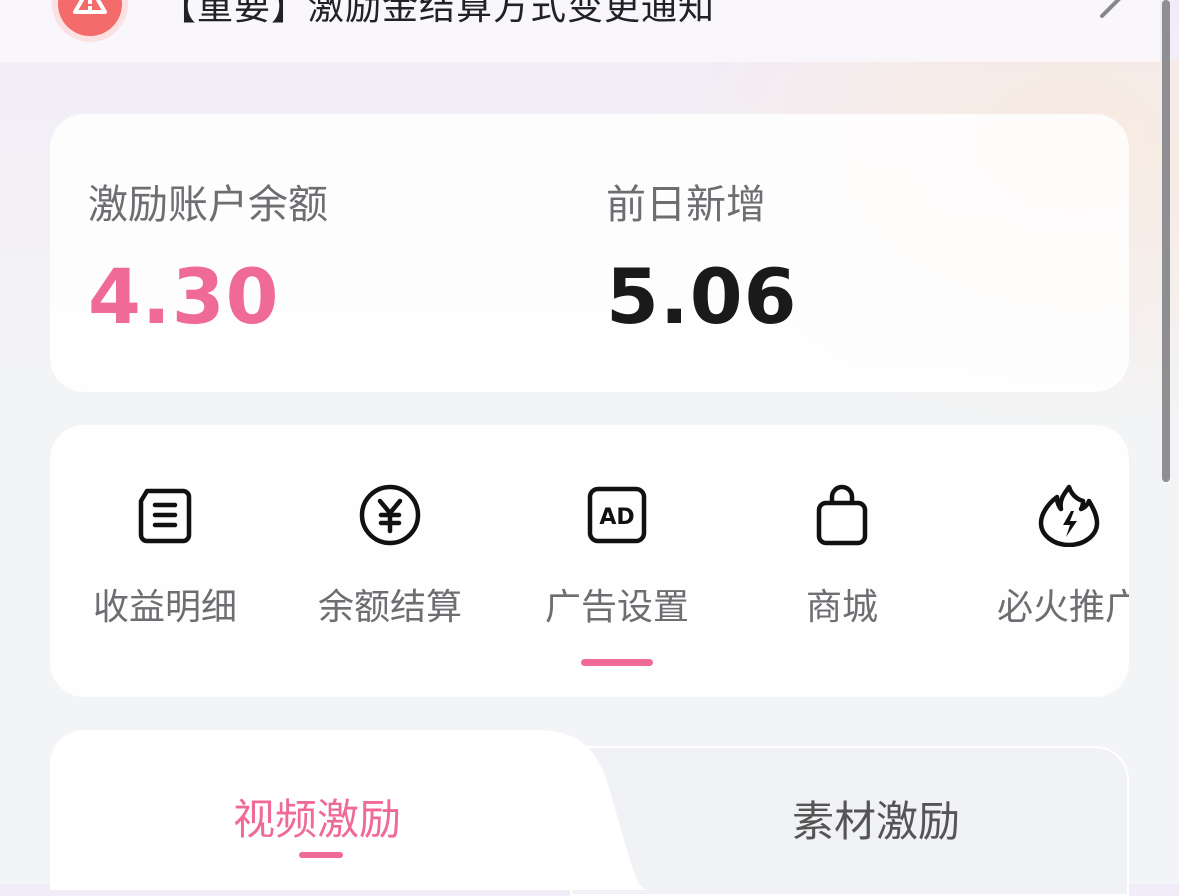  I want to click on svg-text: AD, so click(616, 517).